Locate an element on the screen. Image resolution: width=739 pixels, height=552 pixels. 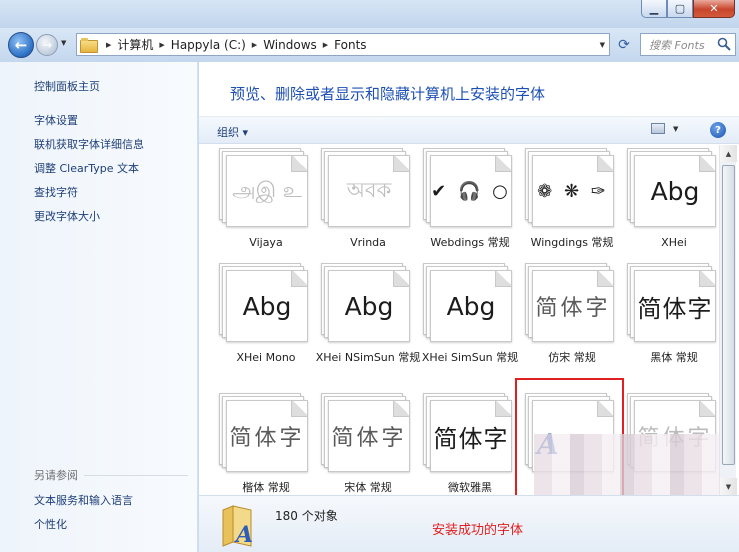
arrow-right-icon: → is located at coordinates (47, 45).